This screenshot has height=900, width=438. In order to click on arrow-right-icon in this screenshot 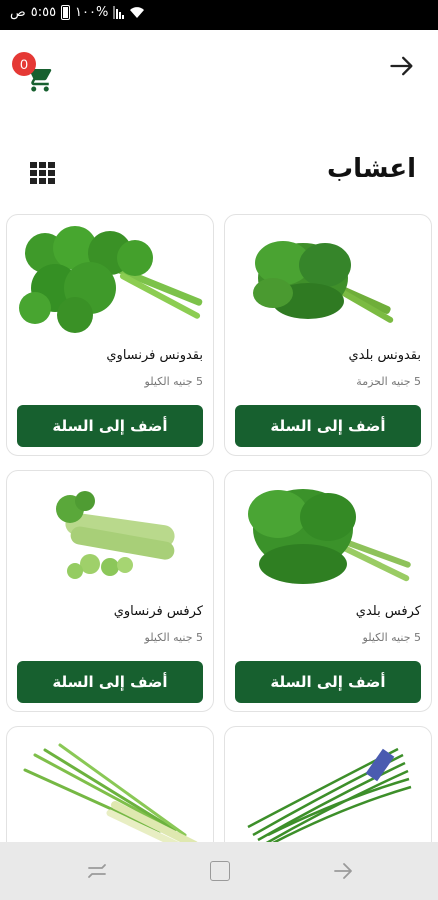, I will do `click(401, 66)`.